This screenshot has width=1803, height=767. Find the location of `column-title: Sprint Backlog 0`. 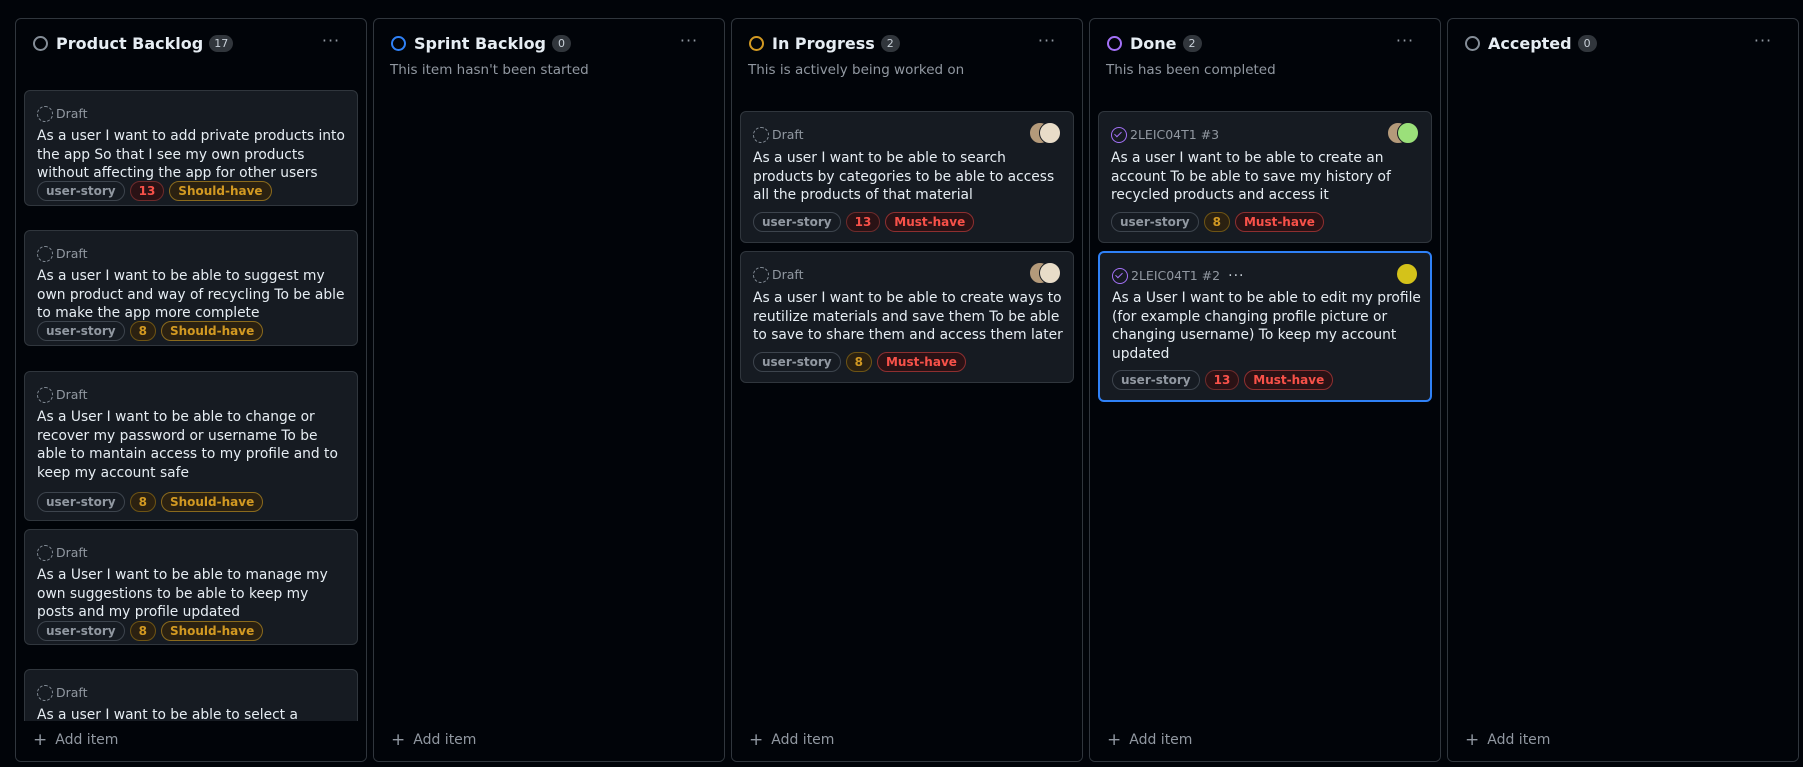

column-title: Sprint Backlog 0 is located at coordinates (493, 43).